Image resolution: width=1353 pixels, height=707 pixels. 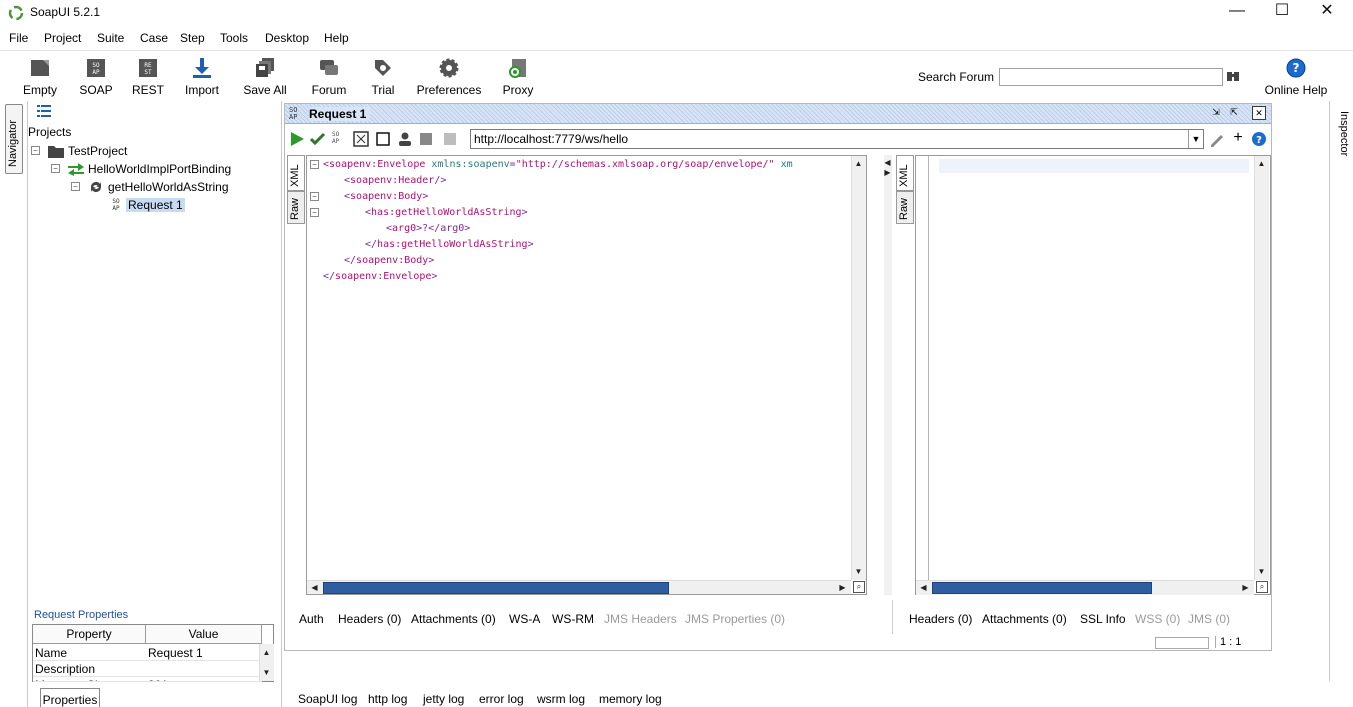 I want to click on tab-ws-a: WS-A, so click(x=524, y=619).